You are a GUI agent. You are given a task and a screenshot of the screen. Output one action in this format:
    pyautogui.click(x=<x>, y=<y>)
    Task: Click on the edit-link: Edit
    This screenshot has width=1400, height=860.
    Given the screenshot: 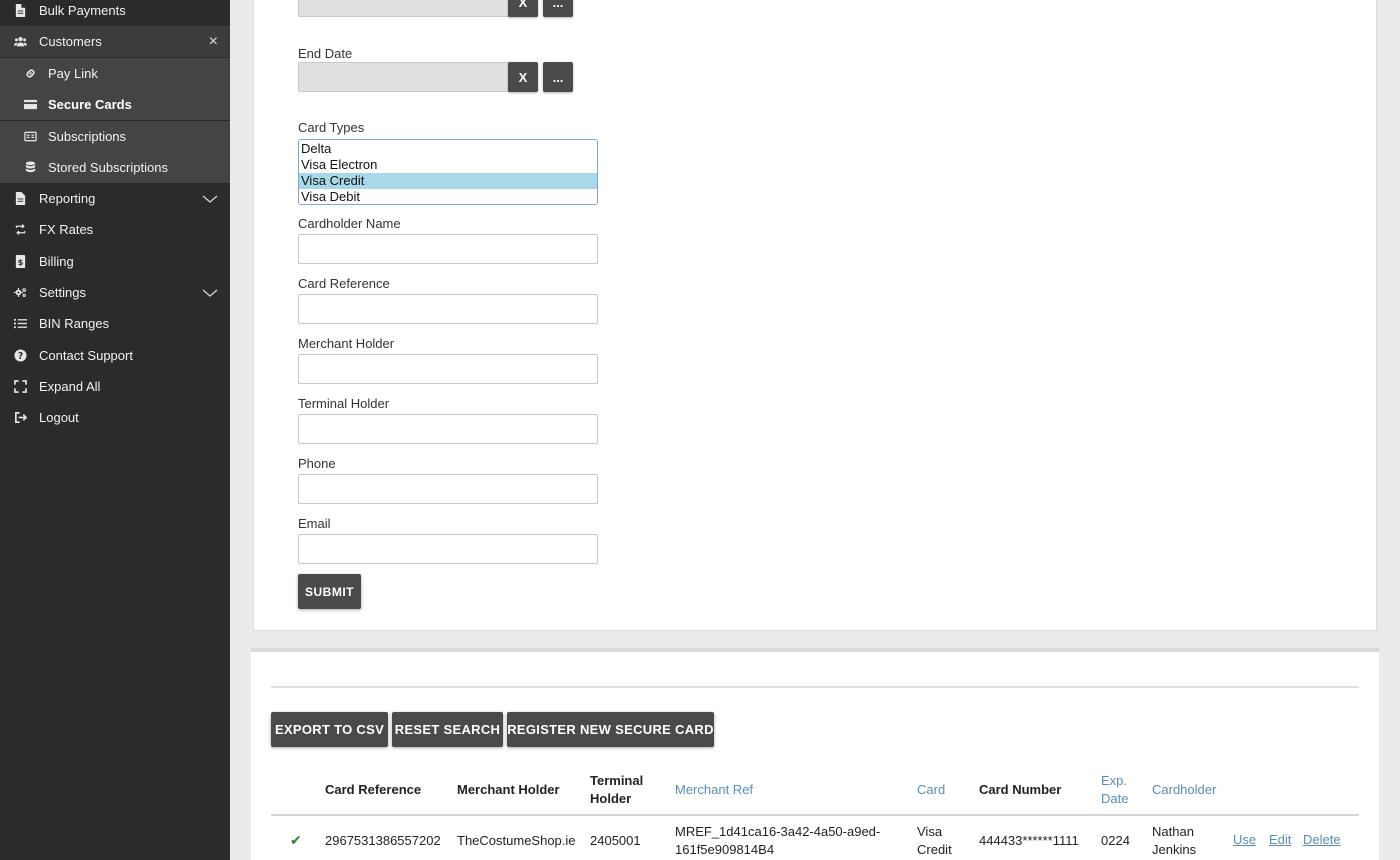 What is the action you would take?
    pyautogui.click(x=1280, y=839)
    